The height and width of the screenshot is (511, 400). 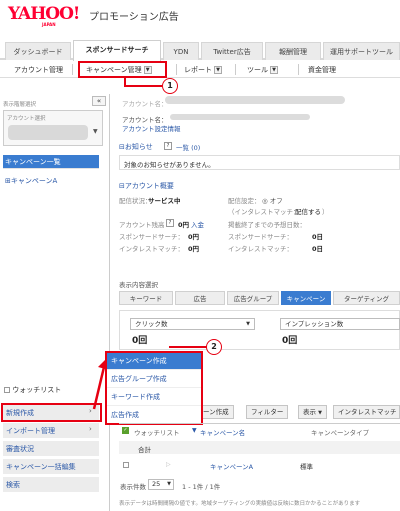 I want to click on product-title: プロモーション広告, so click(x=134, y=17).